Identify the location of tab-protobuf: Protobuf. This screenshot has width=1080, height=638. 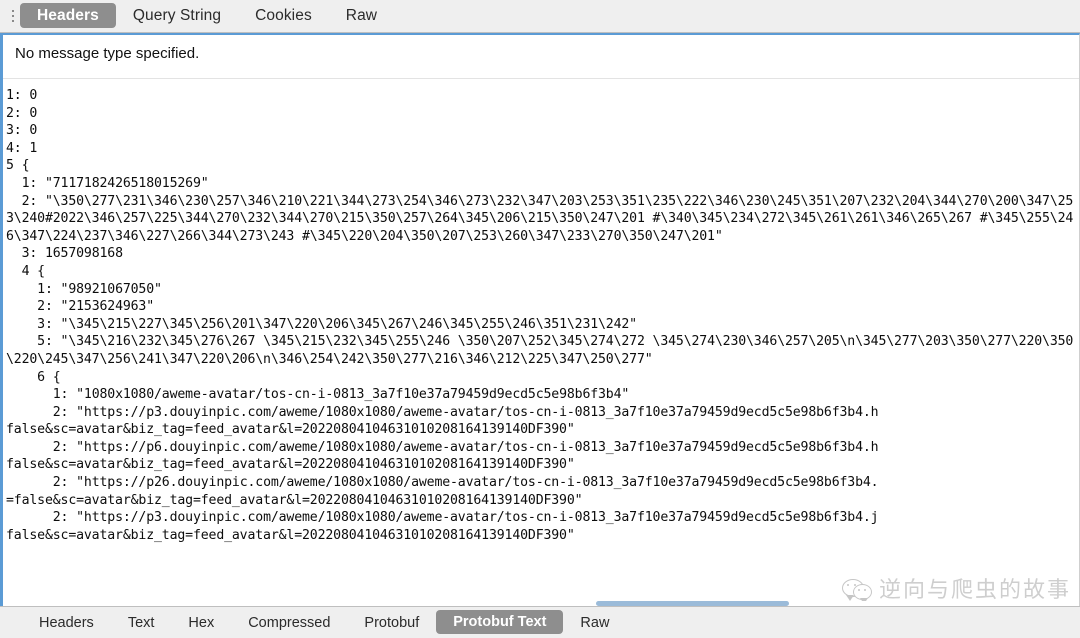
(391, 622).